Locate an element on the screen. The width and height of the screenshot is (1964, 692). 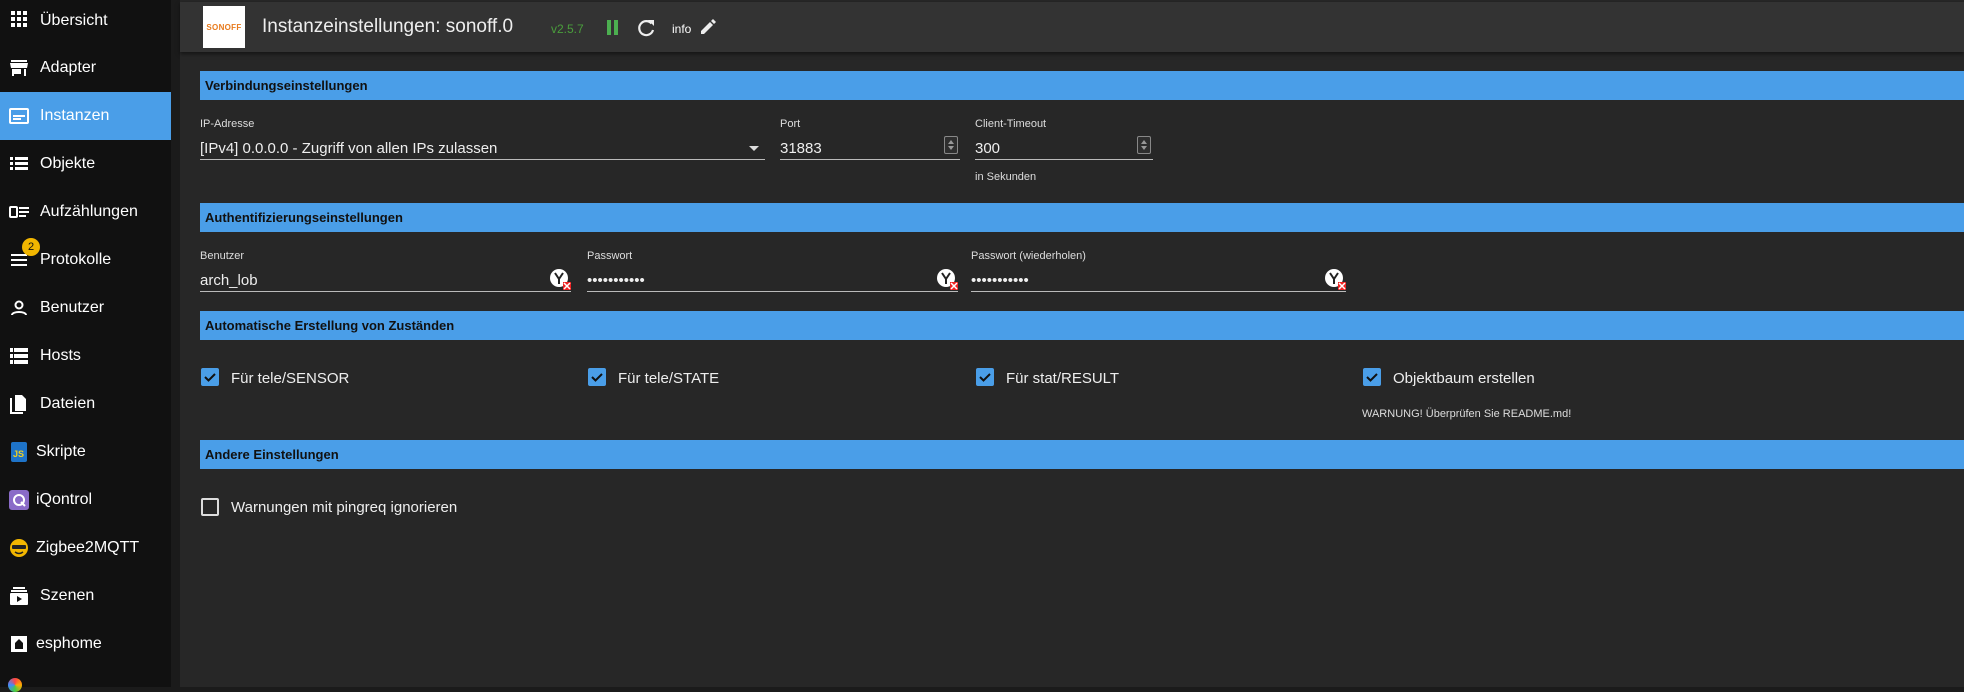
chevron-down-icon is located at coordinates (754, 148).